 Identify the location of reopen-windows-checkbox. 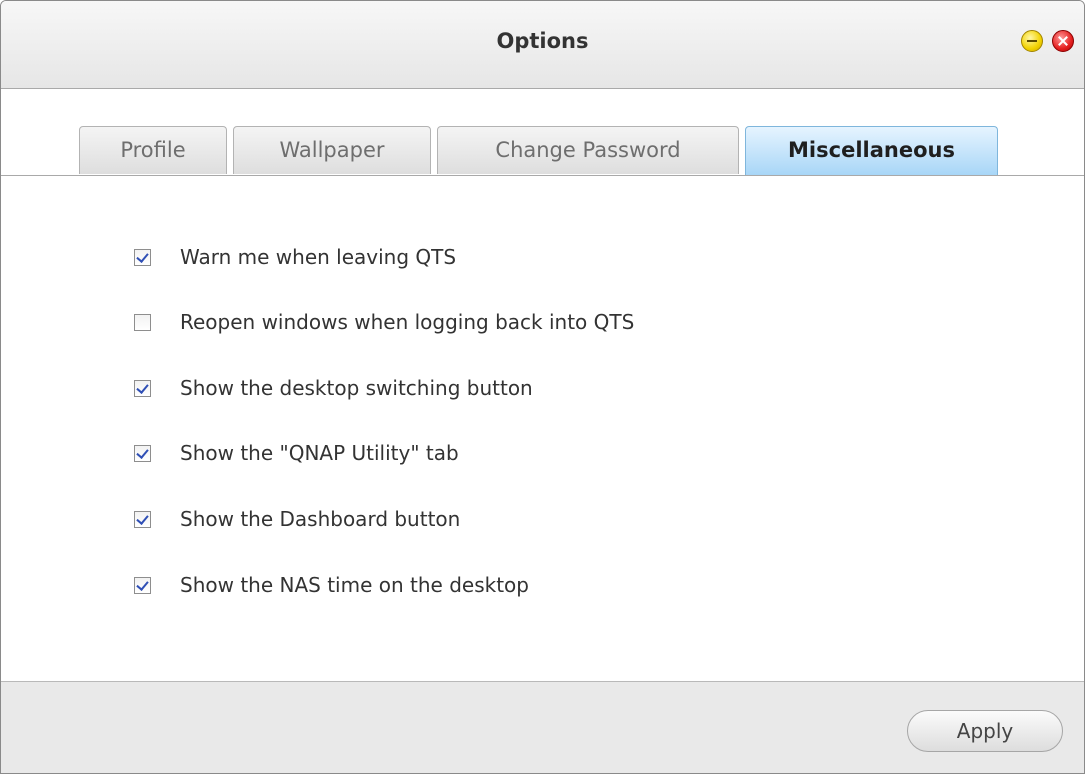
(142, 322).